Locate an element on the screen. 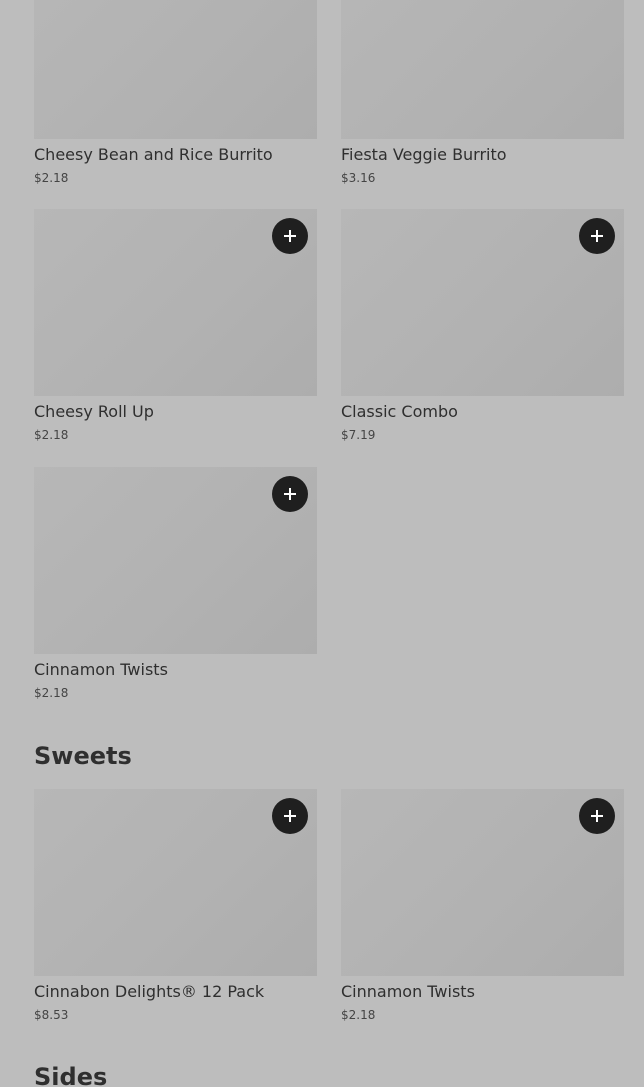 The height and width of the screenshot is (1087, 644). menu-item-price: $8.53 is located at coordinates (51, 1015).